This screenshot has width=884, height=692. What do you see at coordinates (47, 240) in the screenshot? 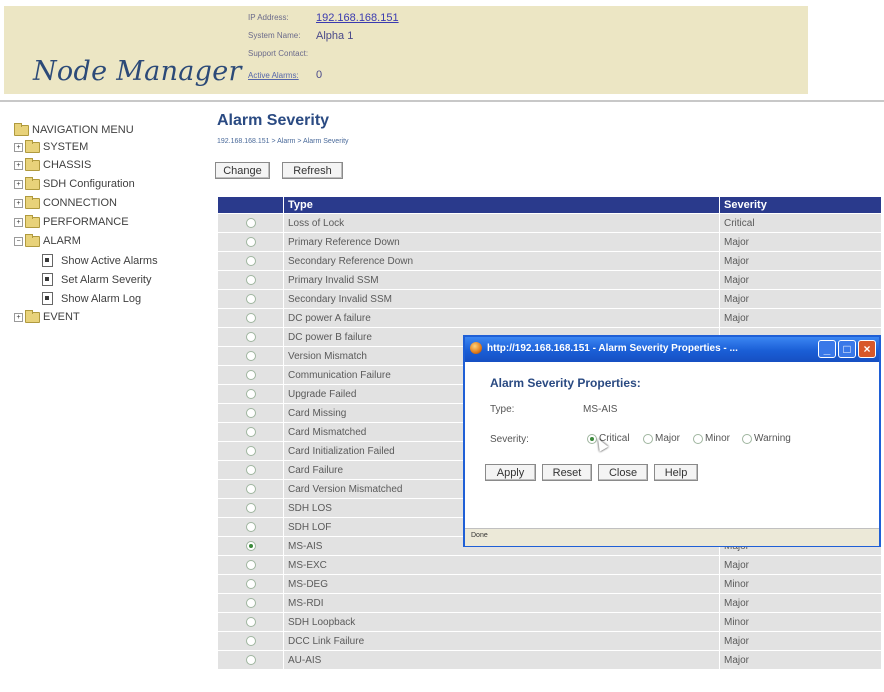
I see `nav-item-alarm: − ALARM` at bounding box center [47, 240].